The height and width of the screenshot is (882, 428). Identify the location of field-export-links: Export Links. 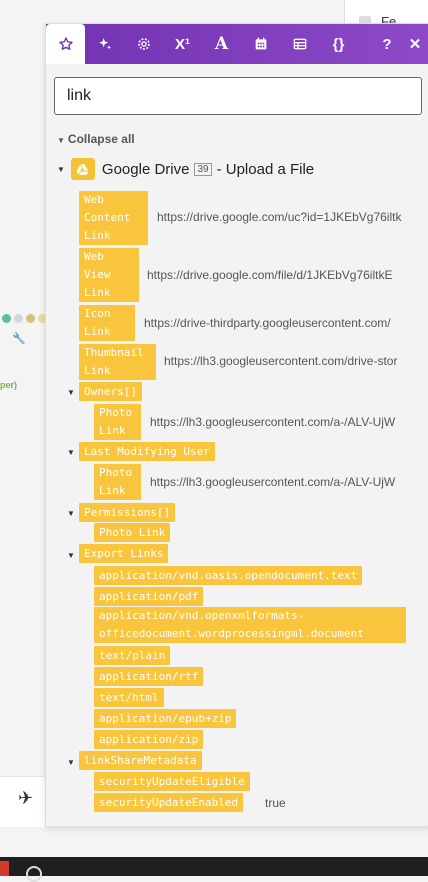
(124, 553).